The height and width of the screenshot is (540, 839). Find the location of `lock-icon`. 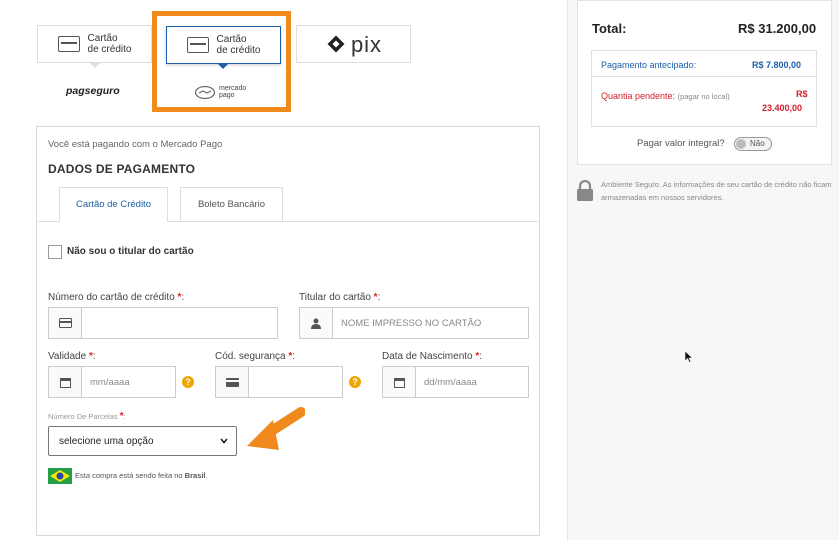

lock-icon is located at coordinates (585, 190).